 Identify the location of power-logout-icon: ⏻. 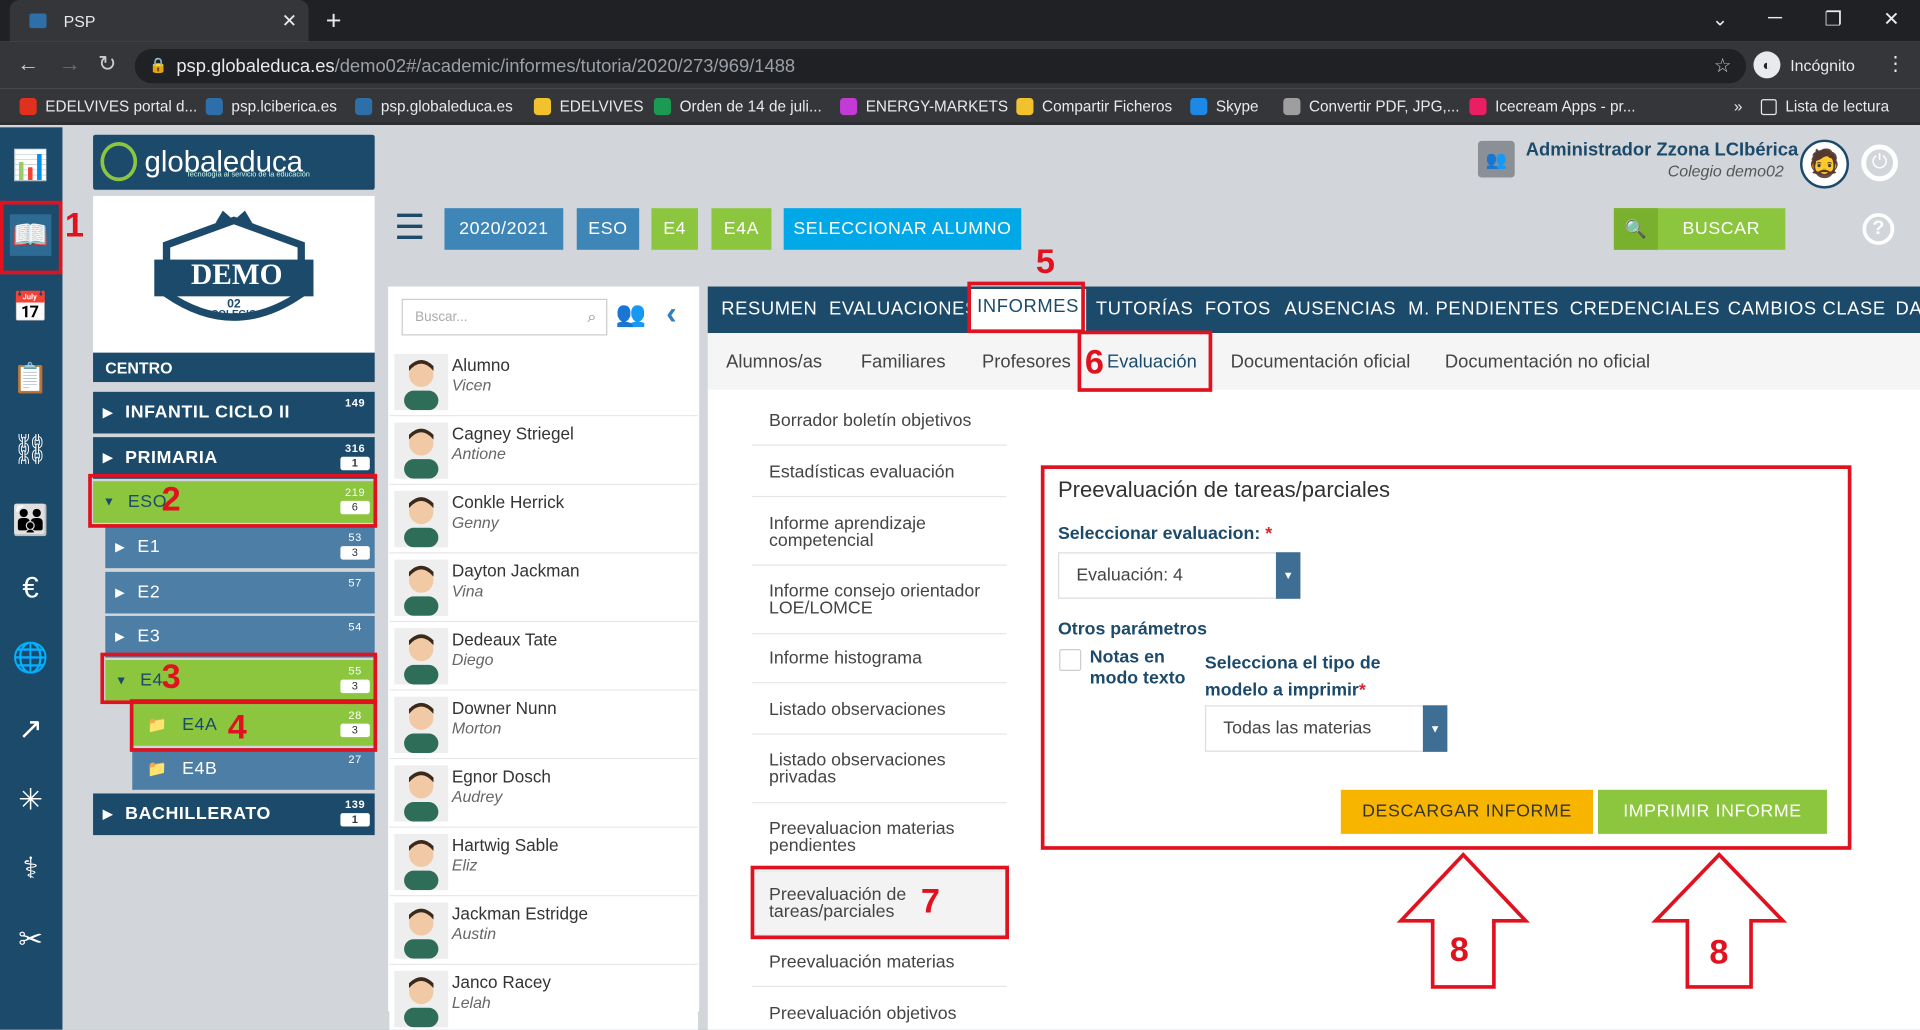
(1879, 163).